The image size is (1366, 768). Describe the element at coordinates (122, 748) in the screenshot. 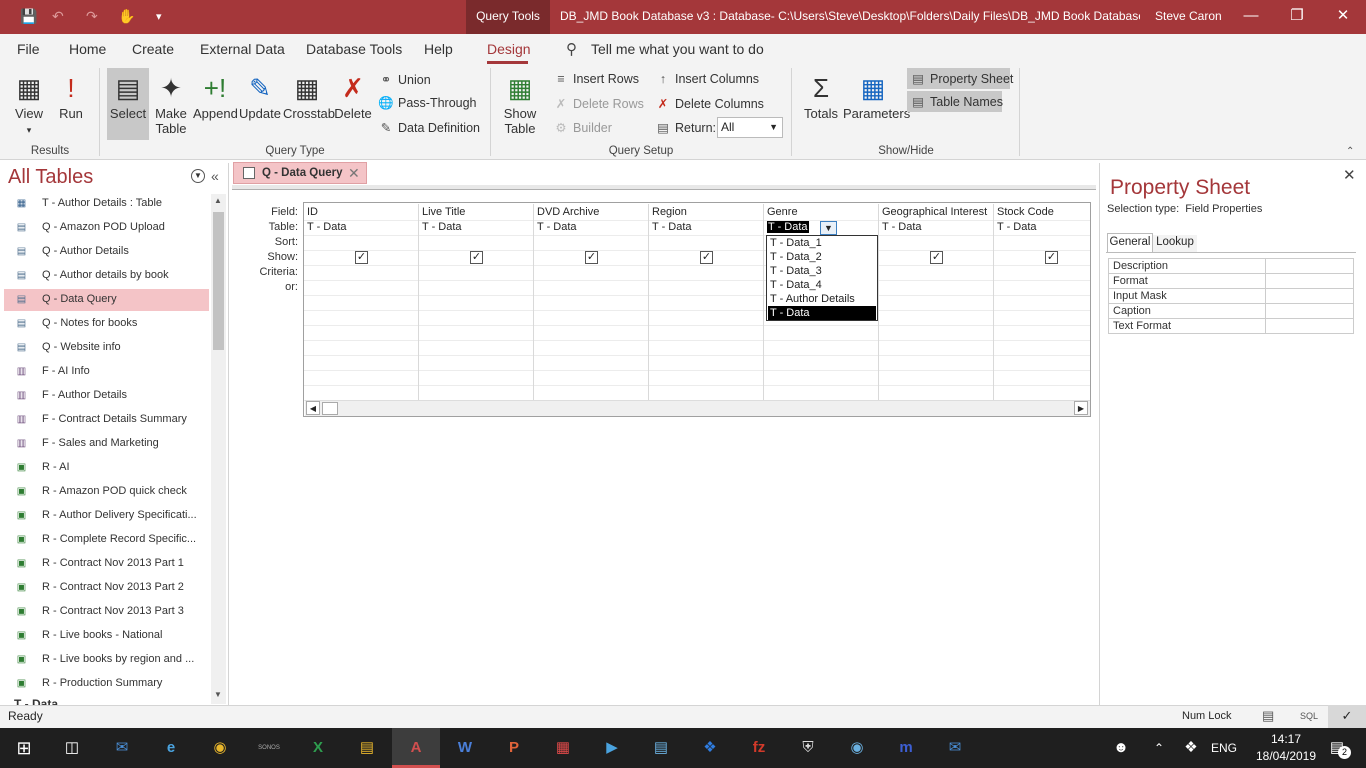

I see `outlook-taskbar-button: ✉` at that location.